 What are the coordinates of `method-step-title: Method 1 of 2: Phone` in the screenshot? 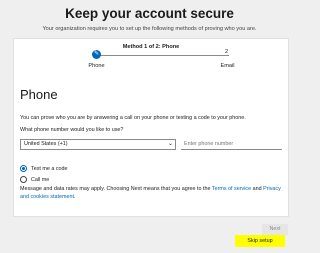 It's located at (151, 47).